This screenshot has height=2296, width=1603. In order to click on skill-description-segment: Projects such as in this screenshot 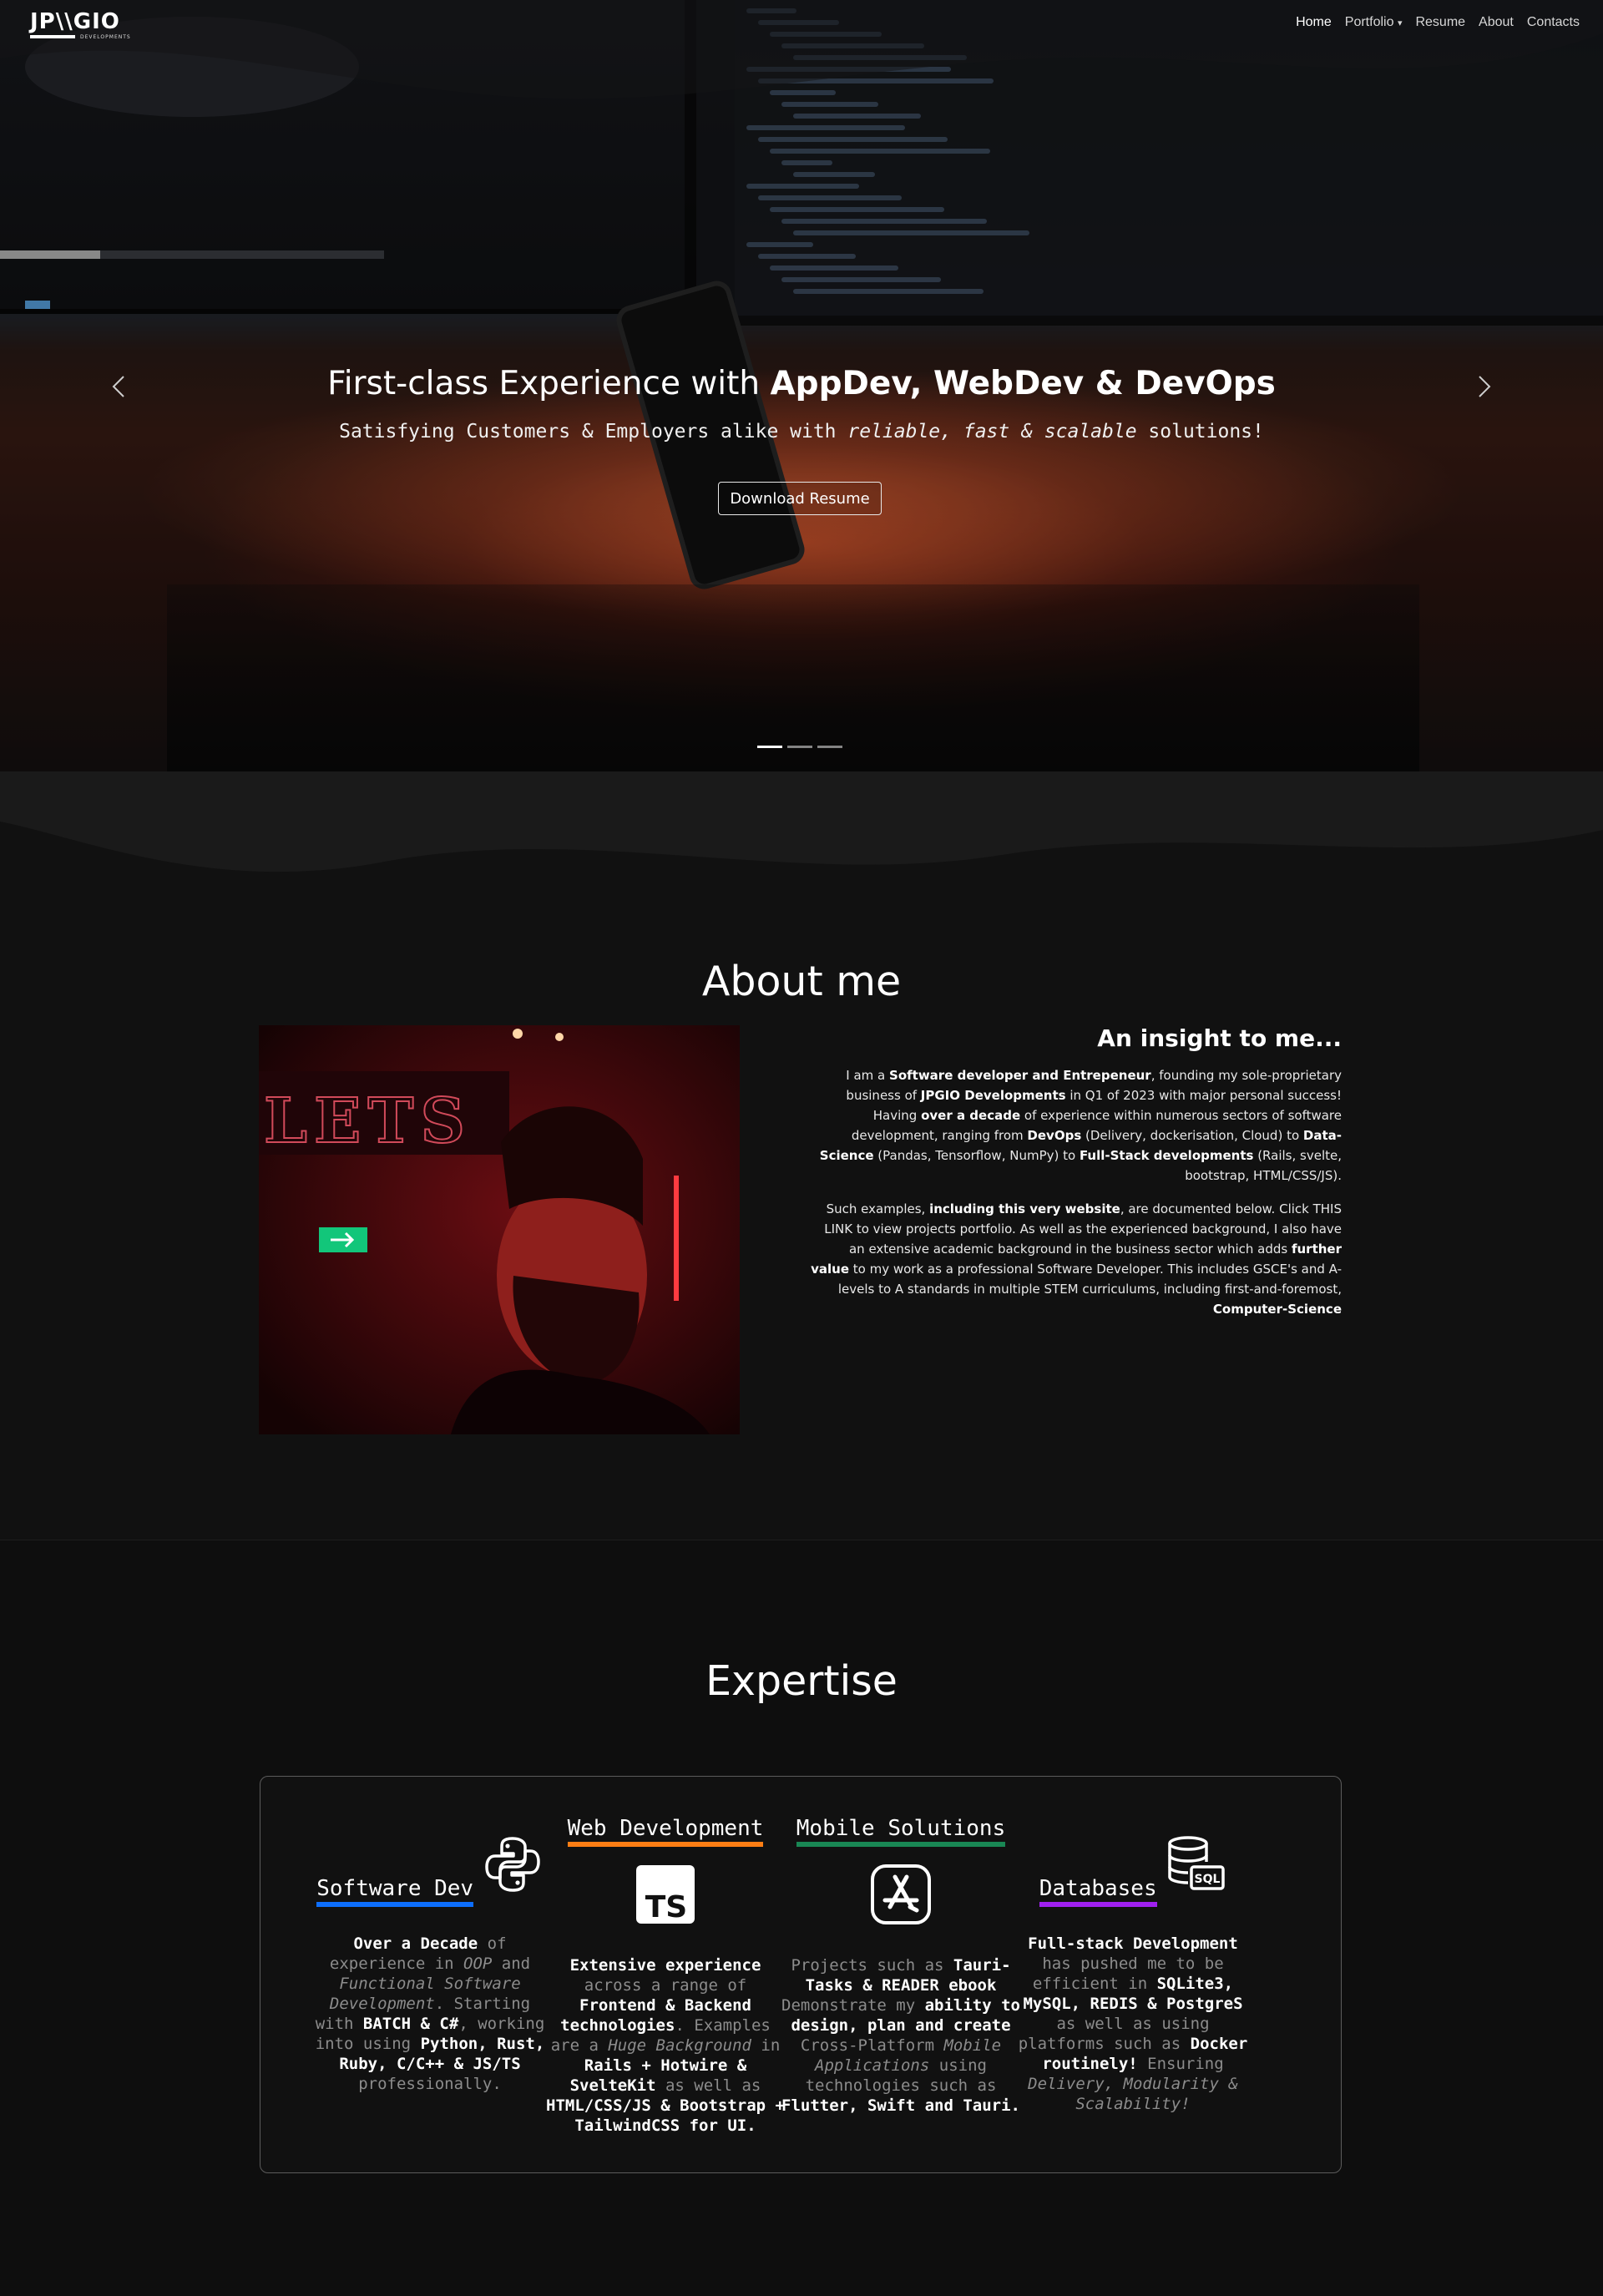, I will do `click(872, 1965)`.